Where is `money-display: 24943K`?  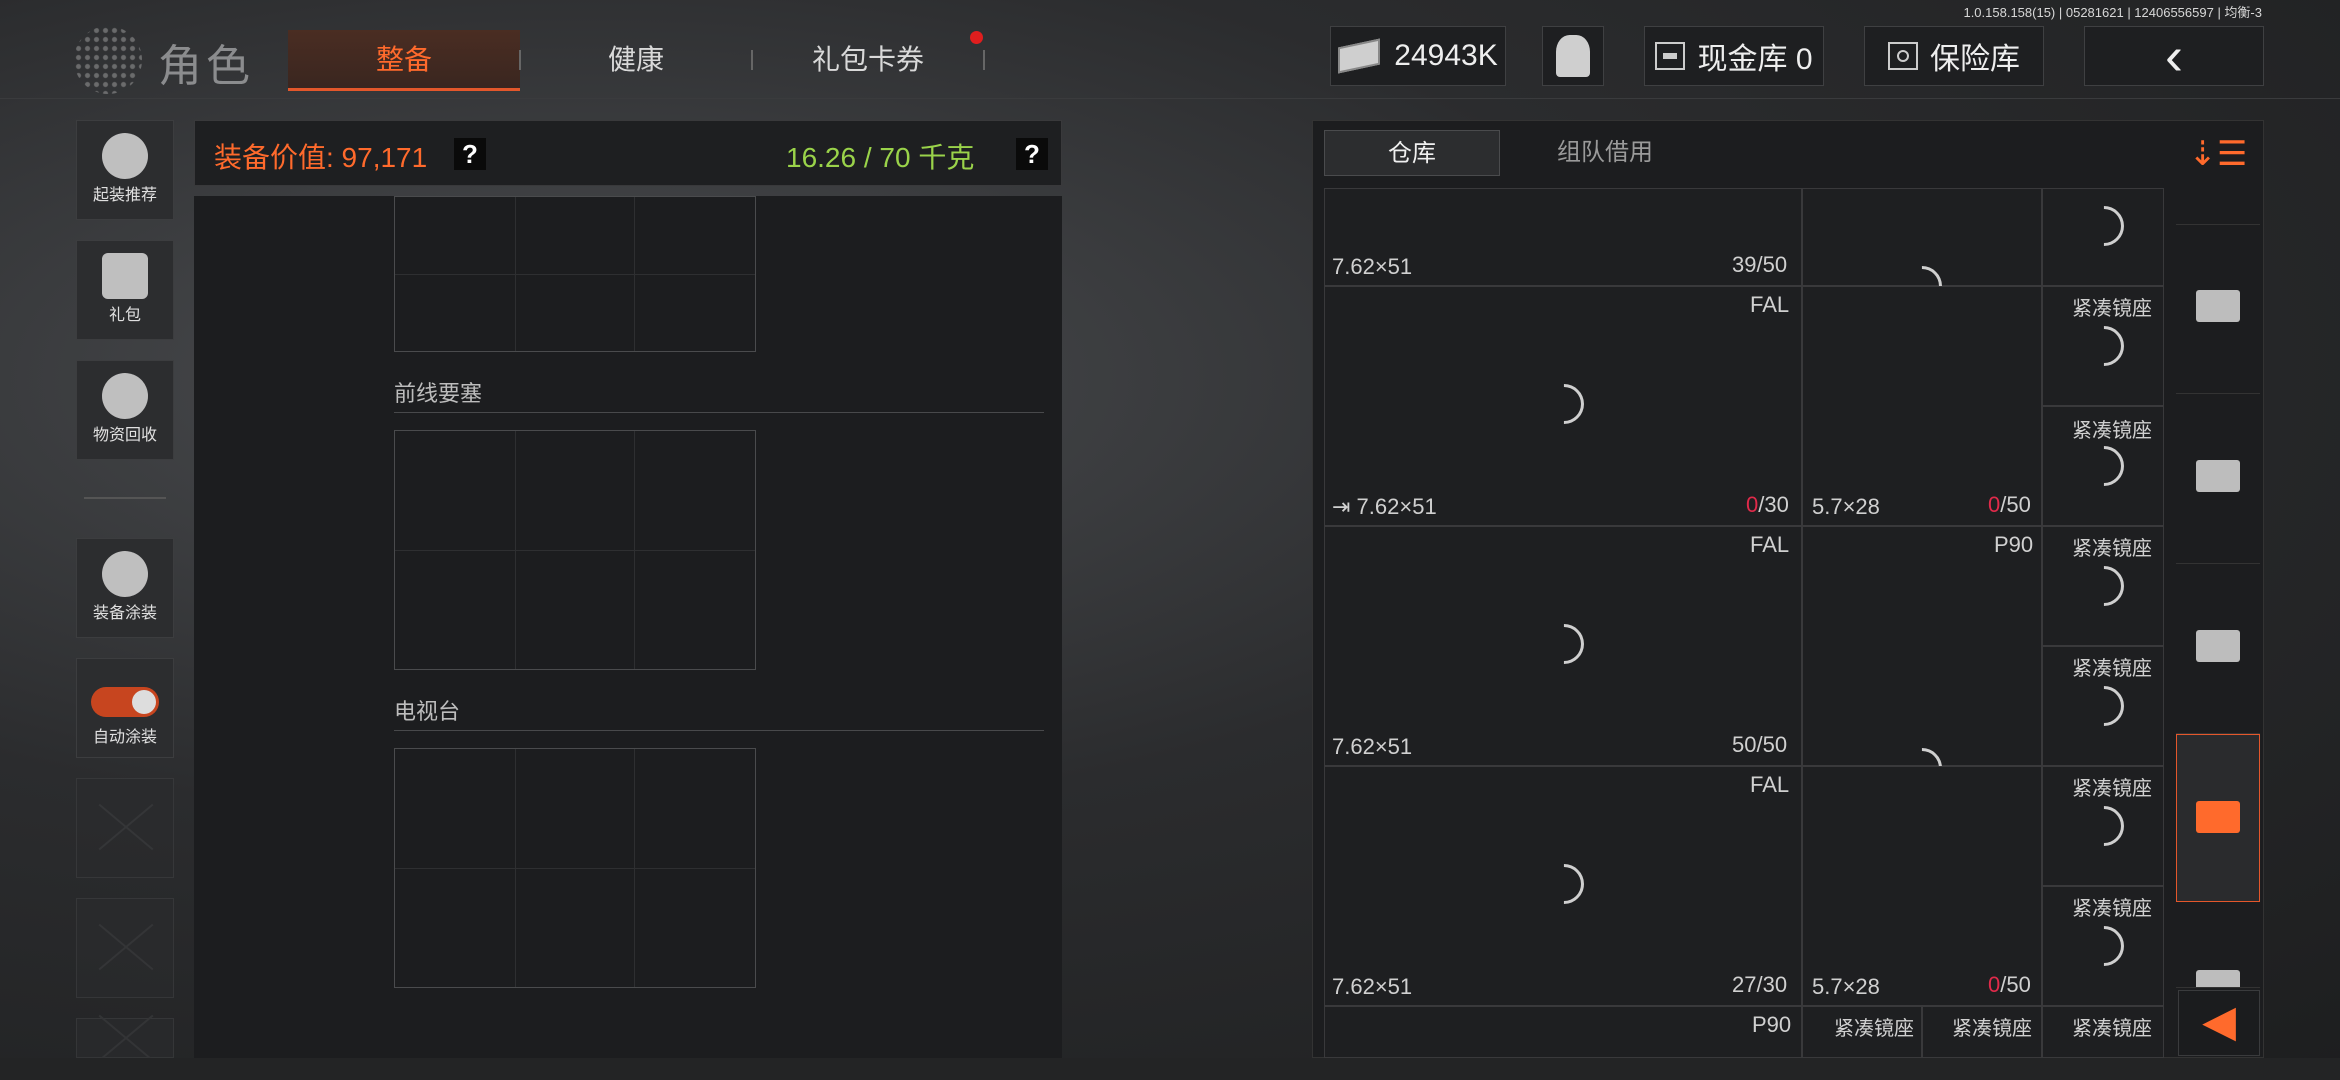
money-display: 24943K is located at coordinates (1418, 56).